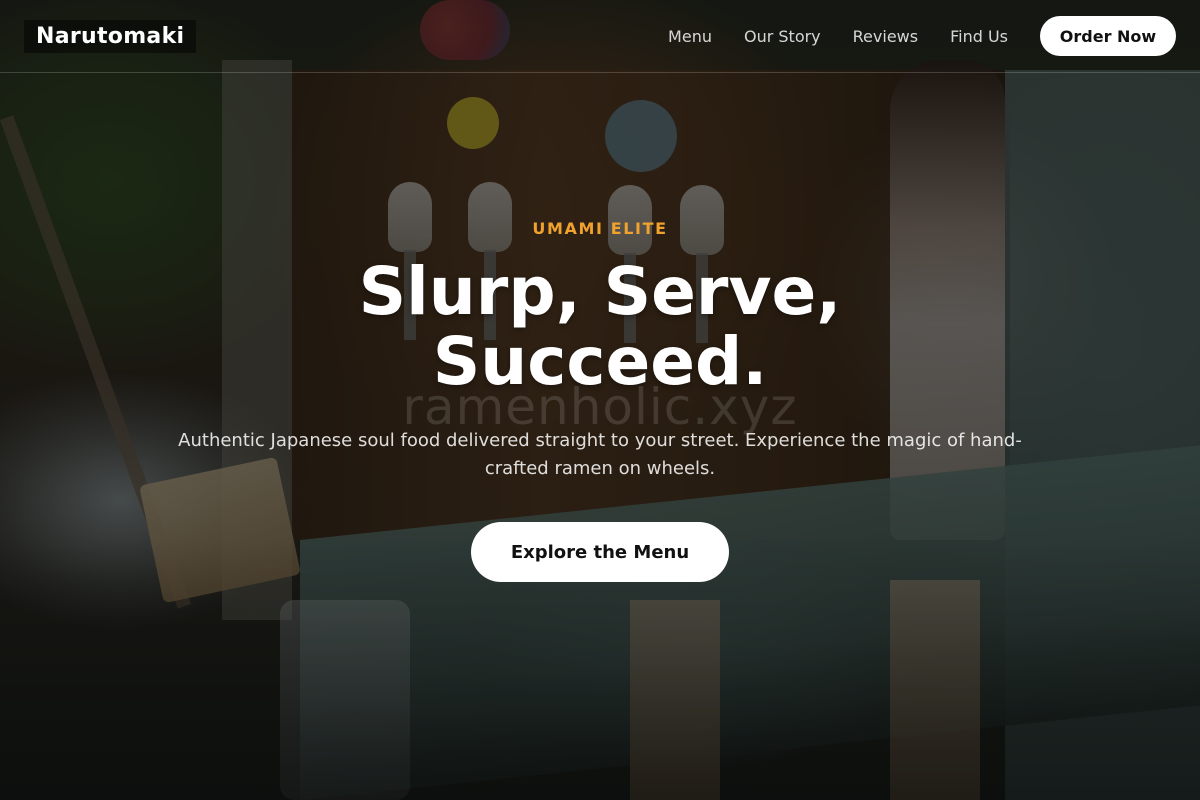 The width and height of the screenshot is (1200, 800). I want to click on hero-eyebrow: UMAMI ELITE, so click(600, 228).